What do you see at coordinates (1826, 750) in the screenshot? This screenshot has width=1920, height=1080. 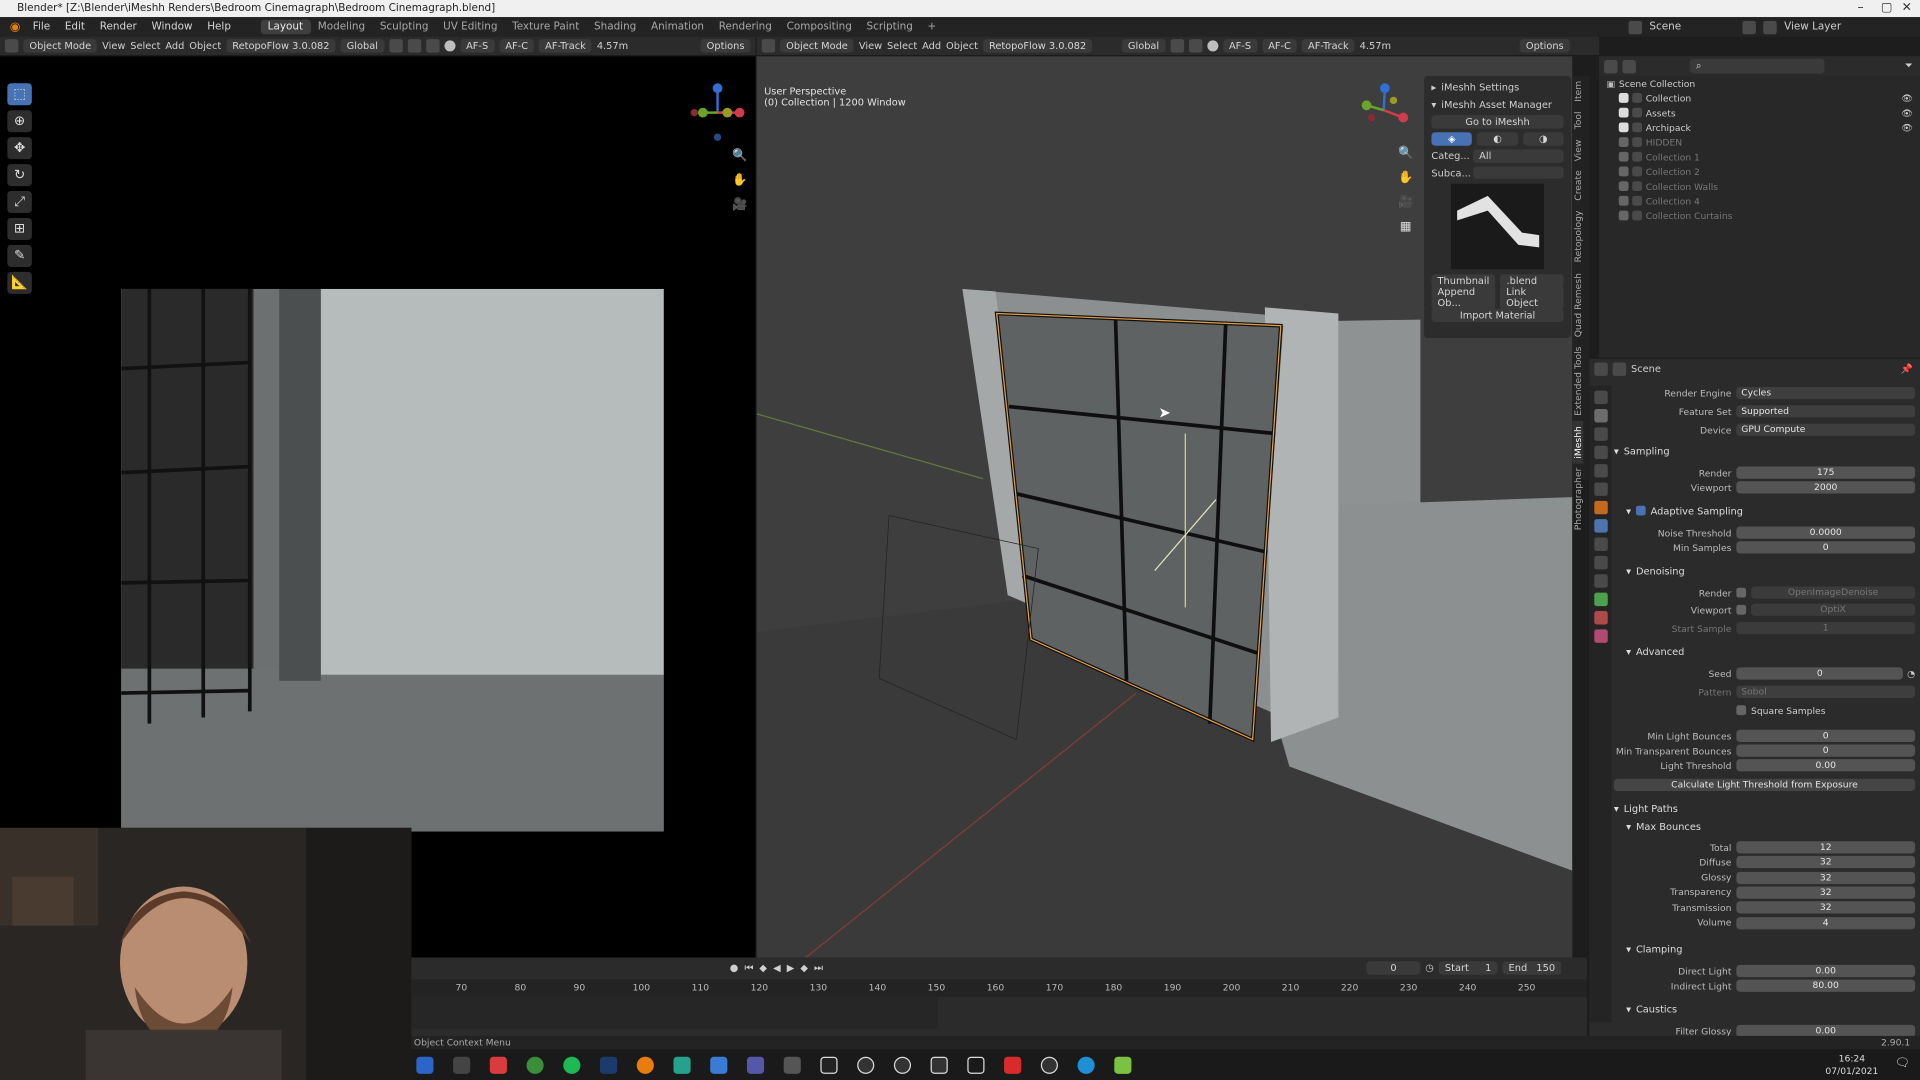 I see `min-transparent-bounces-field: 0` at bounding box center [1826, 750].